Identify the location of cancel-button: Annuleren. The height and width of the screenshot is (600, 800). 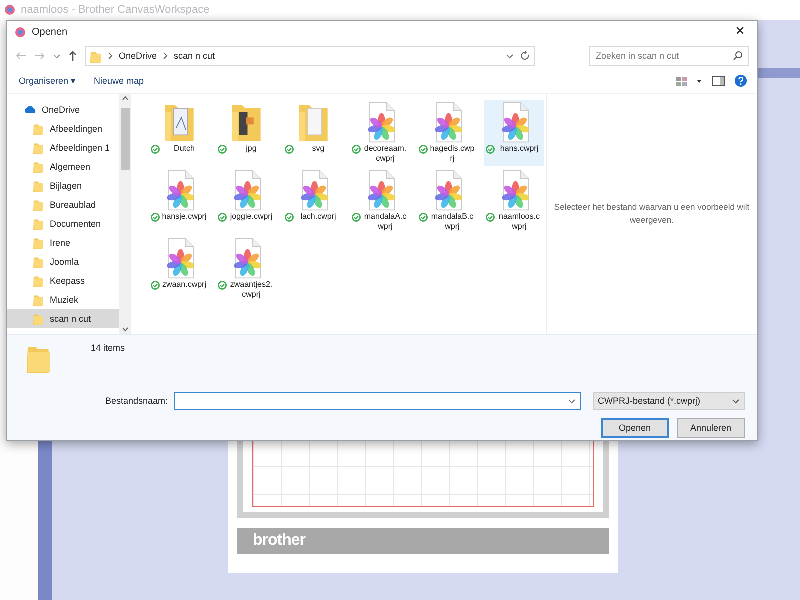
(711, 428).